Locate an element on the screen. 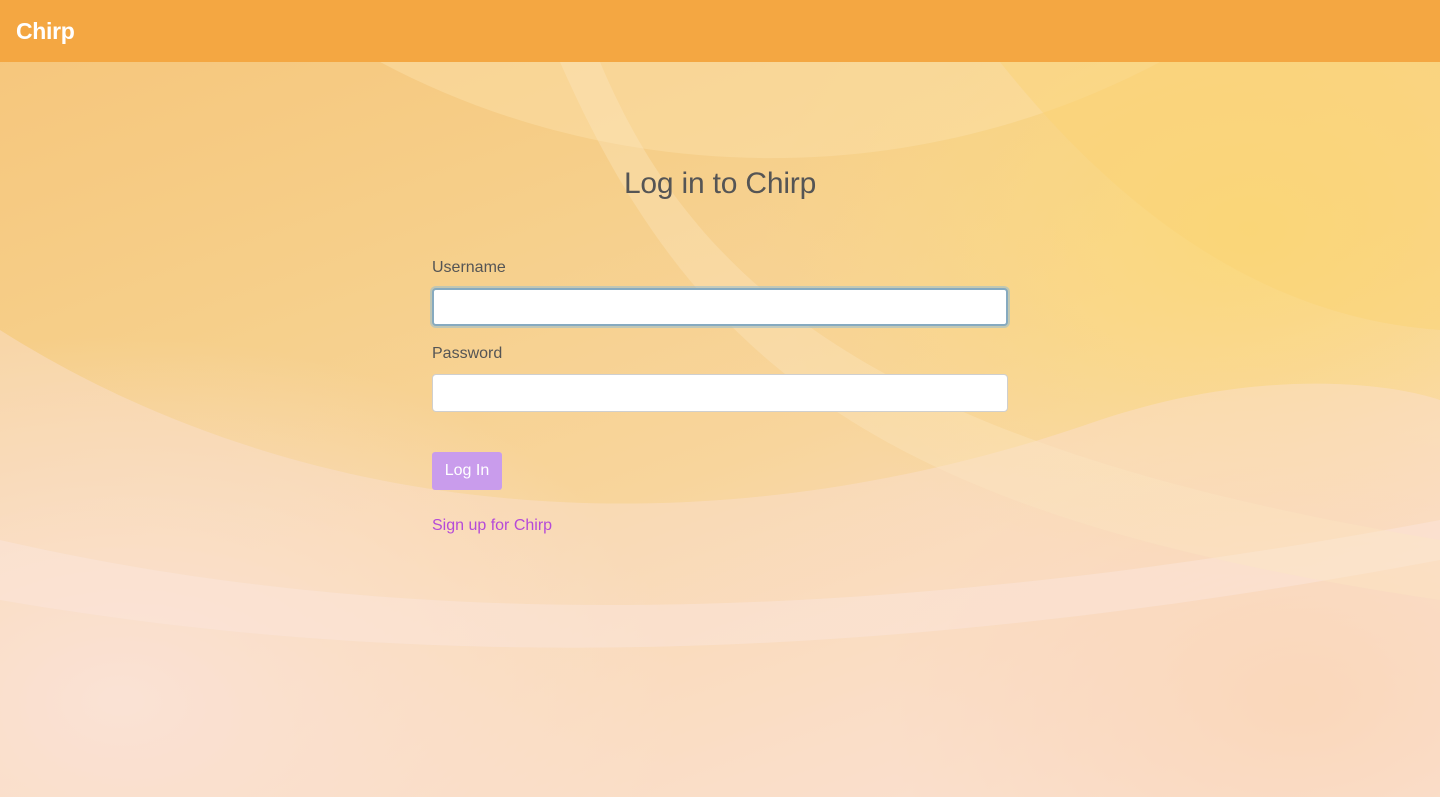 The height and width of the screenshot is (797, 1440). password-label: Password is located at coordinates (467, 353).